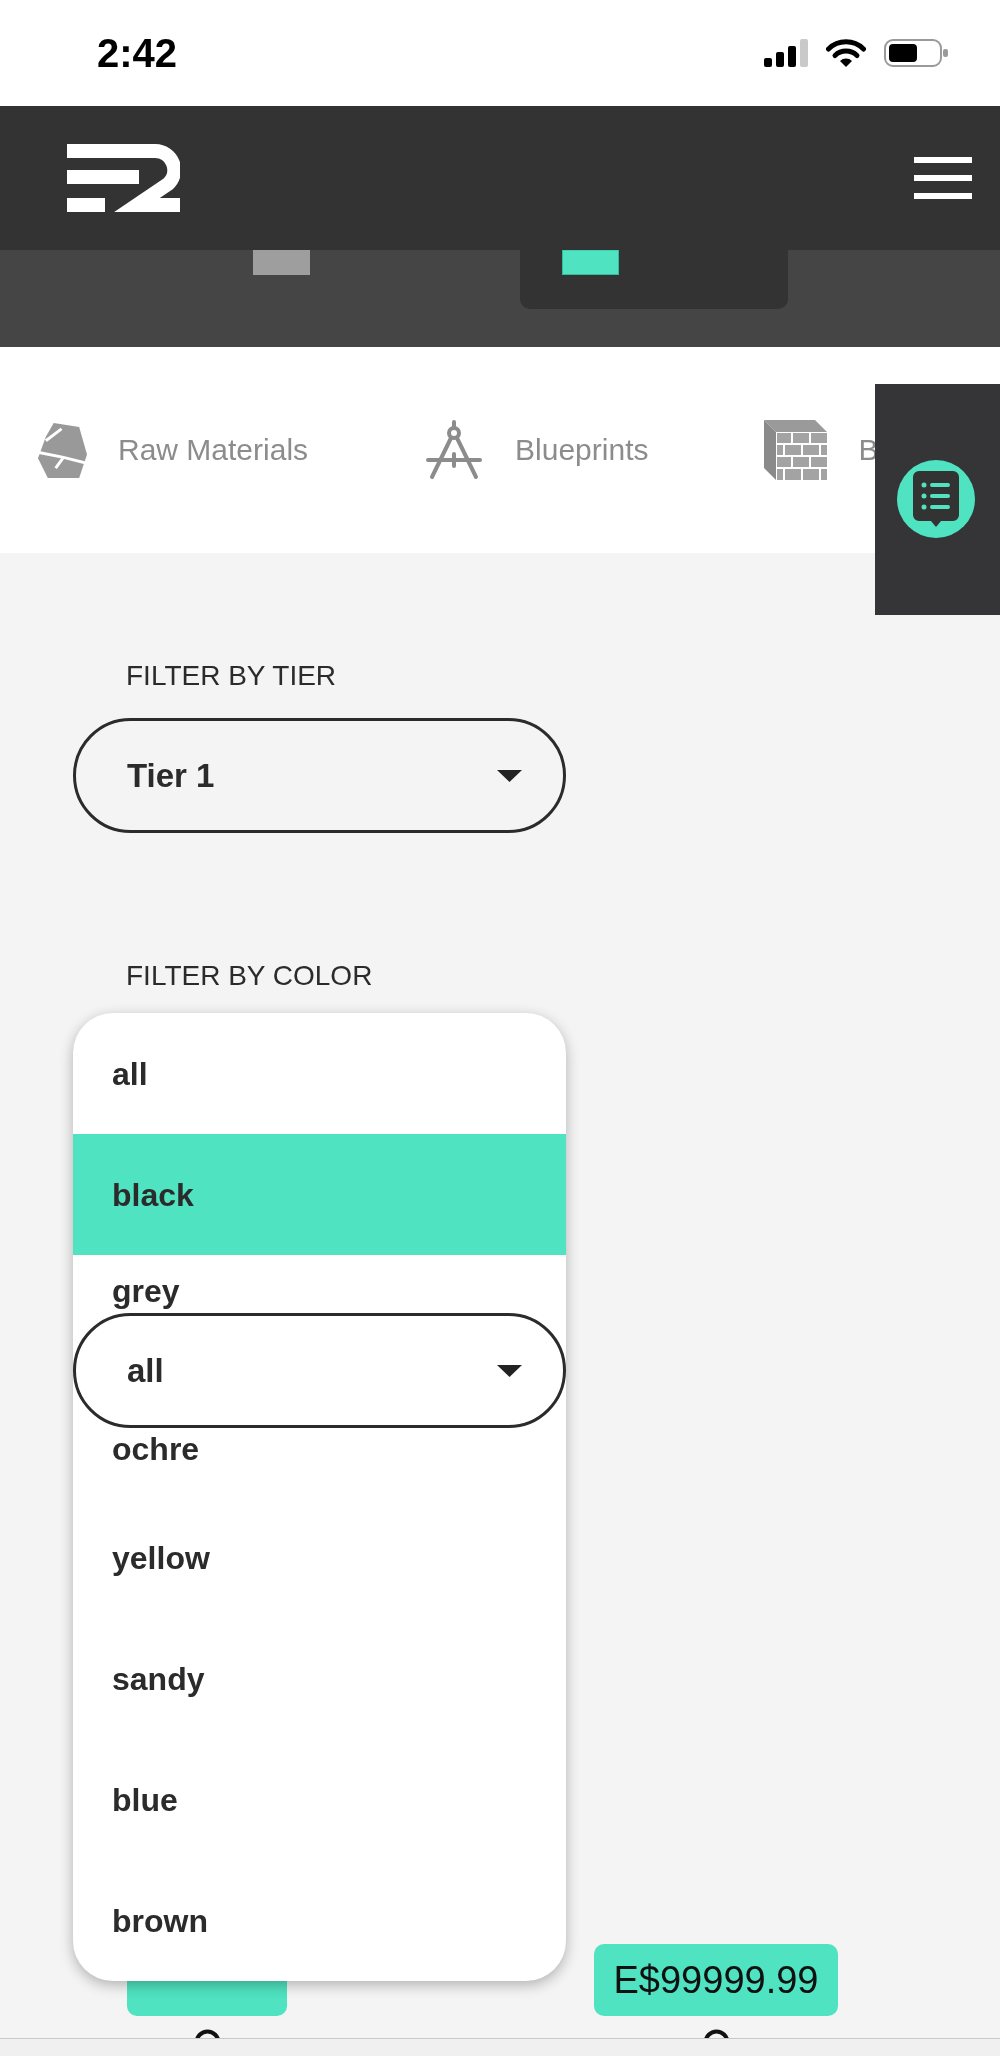 This screenshot has height=2056, width=1000. Describe the element at coordinates (137, 53) in the screenshot. I see `status-time: 2:42` at that location.